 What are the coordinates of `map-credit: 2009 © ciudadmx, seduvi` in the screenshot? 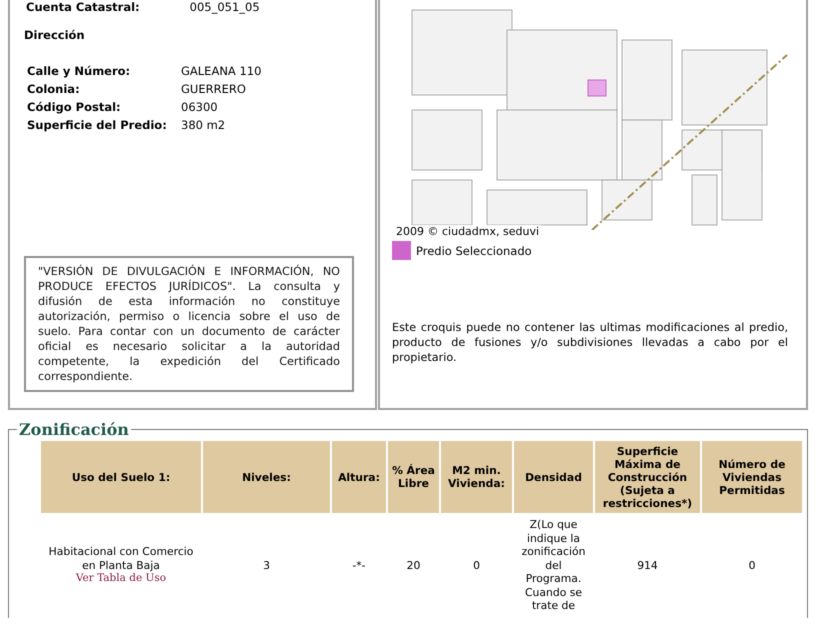 It's located at (468, 231).